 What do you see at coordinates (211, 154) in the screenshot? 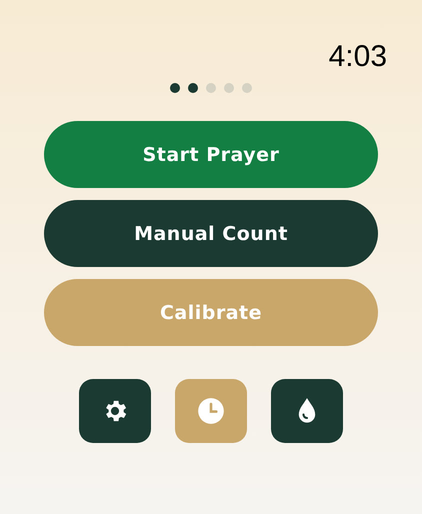
I see `start-button: Start Prayer` at bounding box center [211, 154].